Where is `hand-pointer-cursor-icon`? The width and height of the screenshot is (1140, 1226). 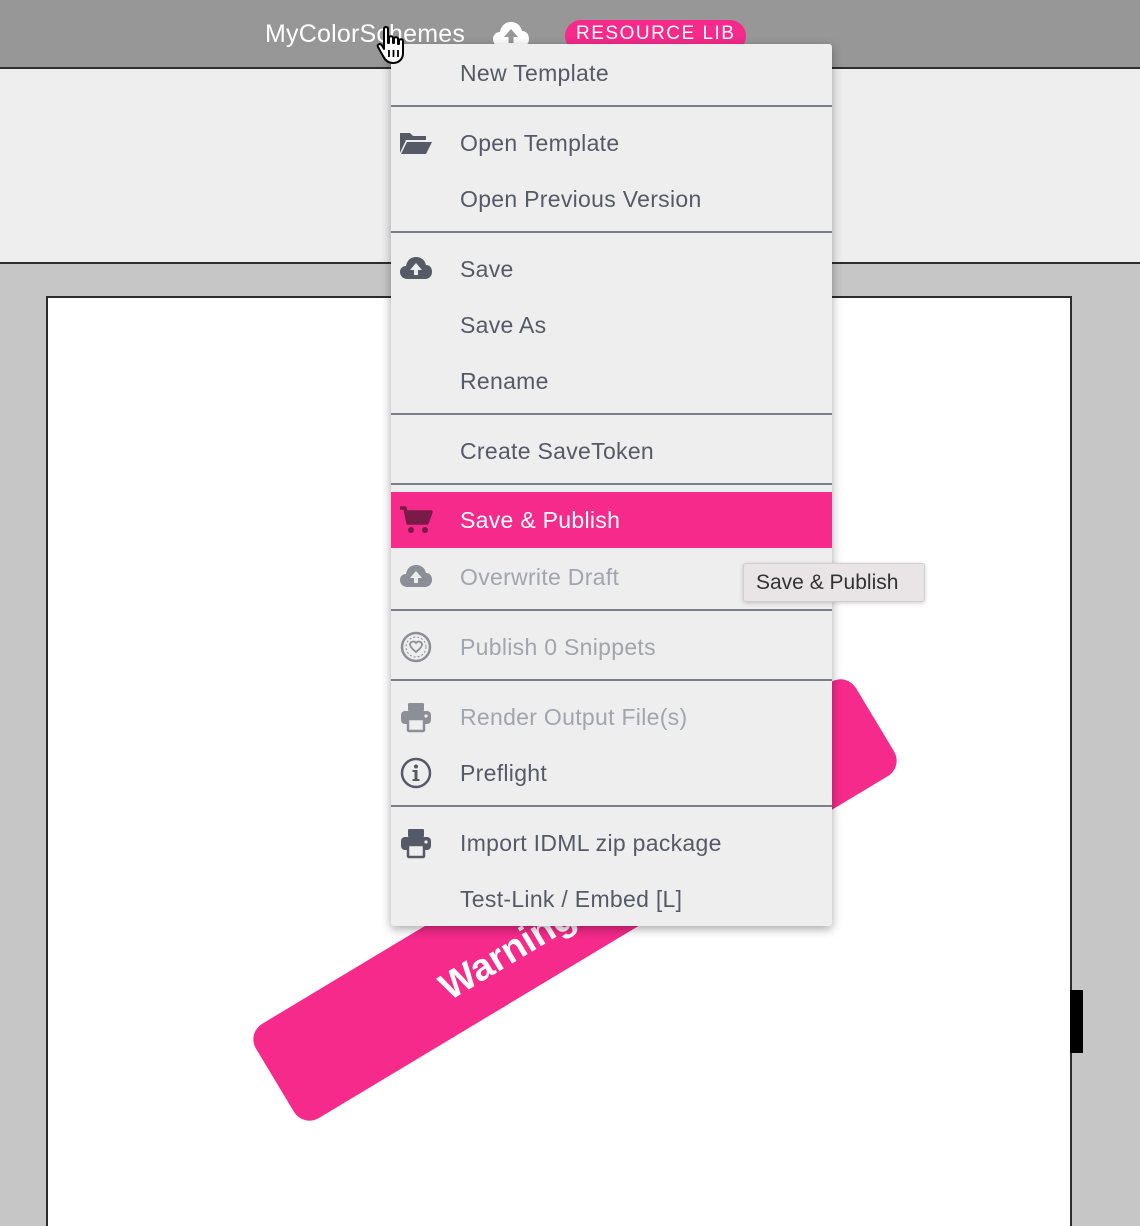
hand-pointer-cursor-icon is located at coordinates (393, 46).